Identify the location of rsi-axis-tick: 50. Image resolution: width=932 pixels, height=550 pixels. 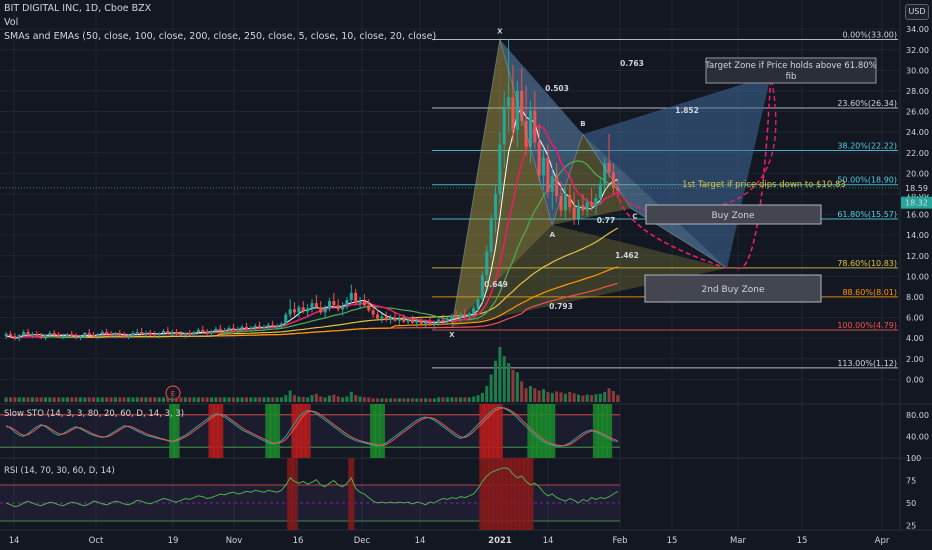
(911, 503).